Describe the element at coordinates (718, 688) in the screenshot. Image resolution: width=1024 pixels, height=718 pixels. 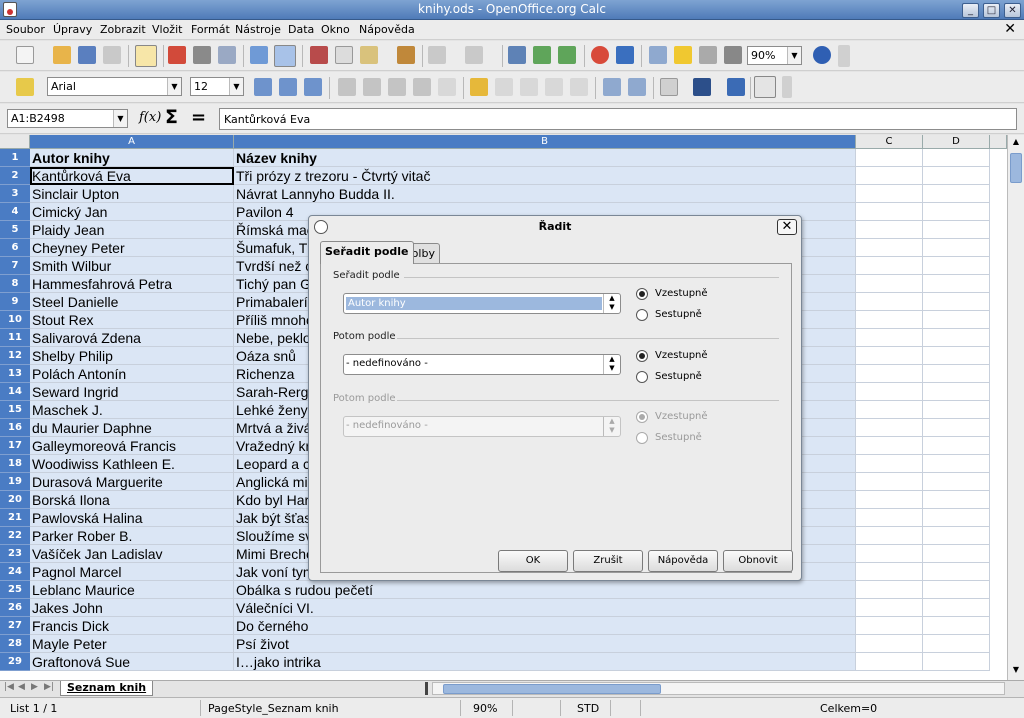
I see `horizontal-scrollbar` at that location.